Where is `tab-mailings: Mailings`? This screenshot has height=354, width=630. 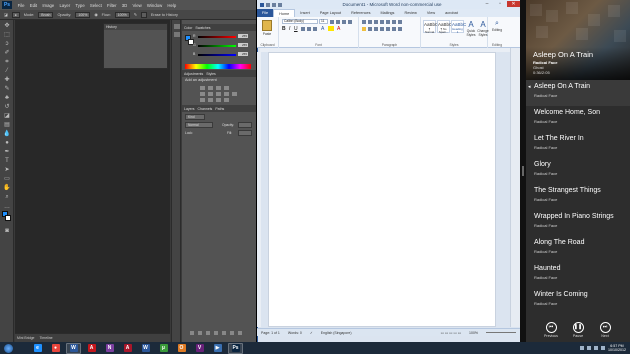
tab-mailings: Mailings is located at coordinates (388, 13).